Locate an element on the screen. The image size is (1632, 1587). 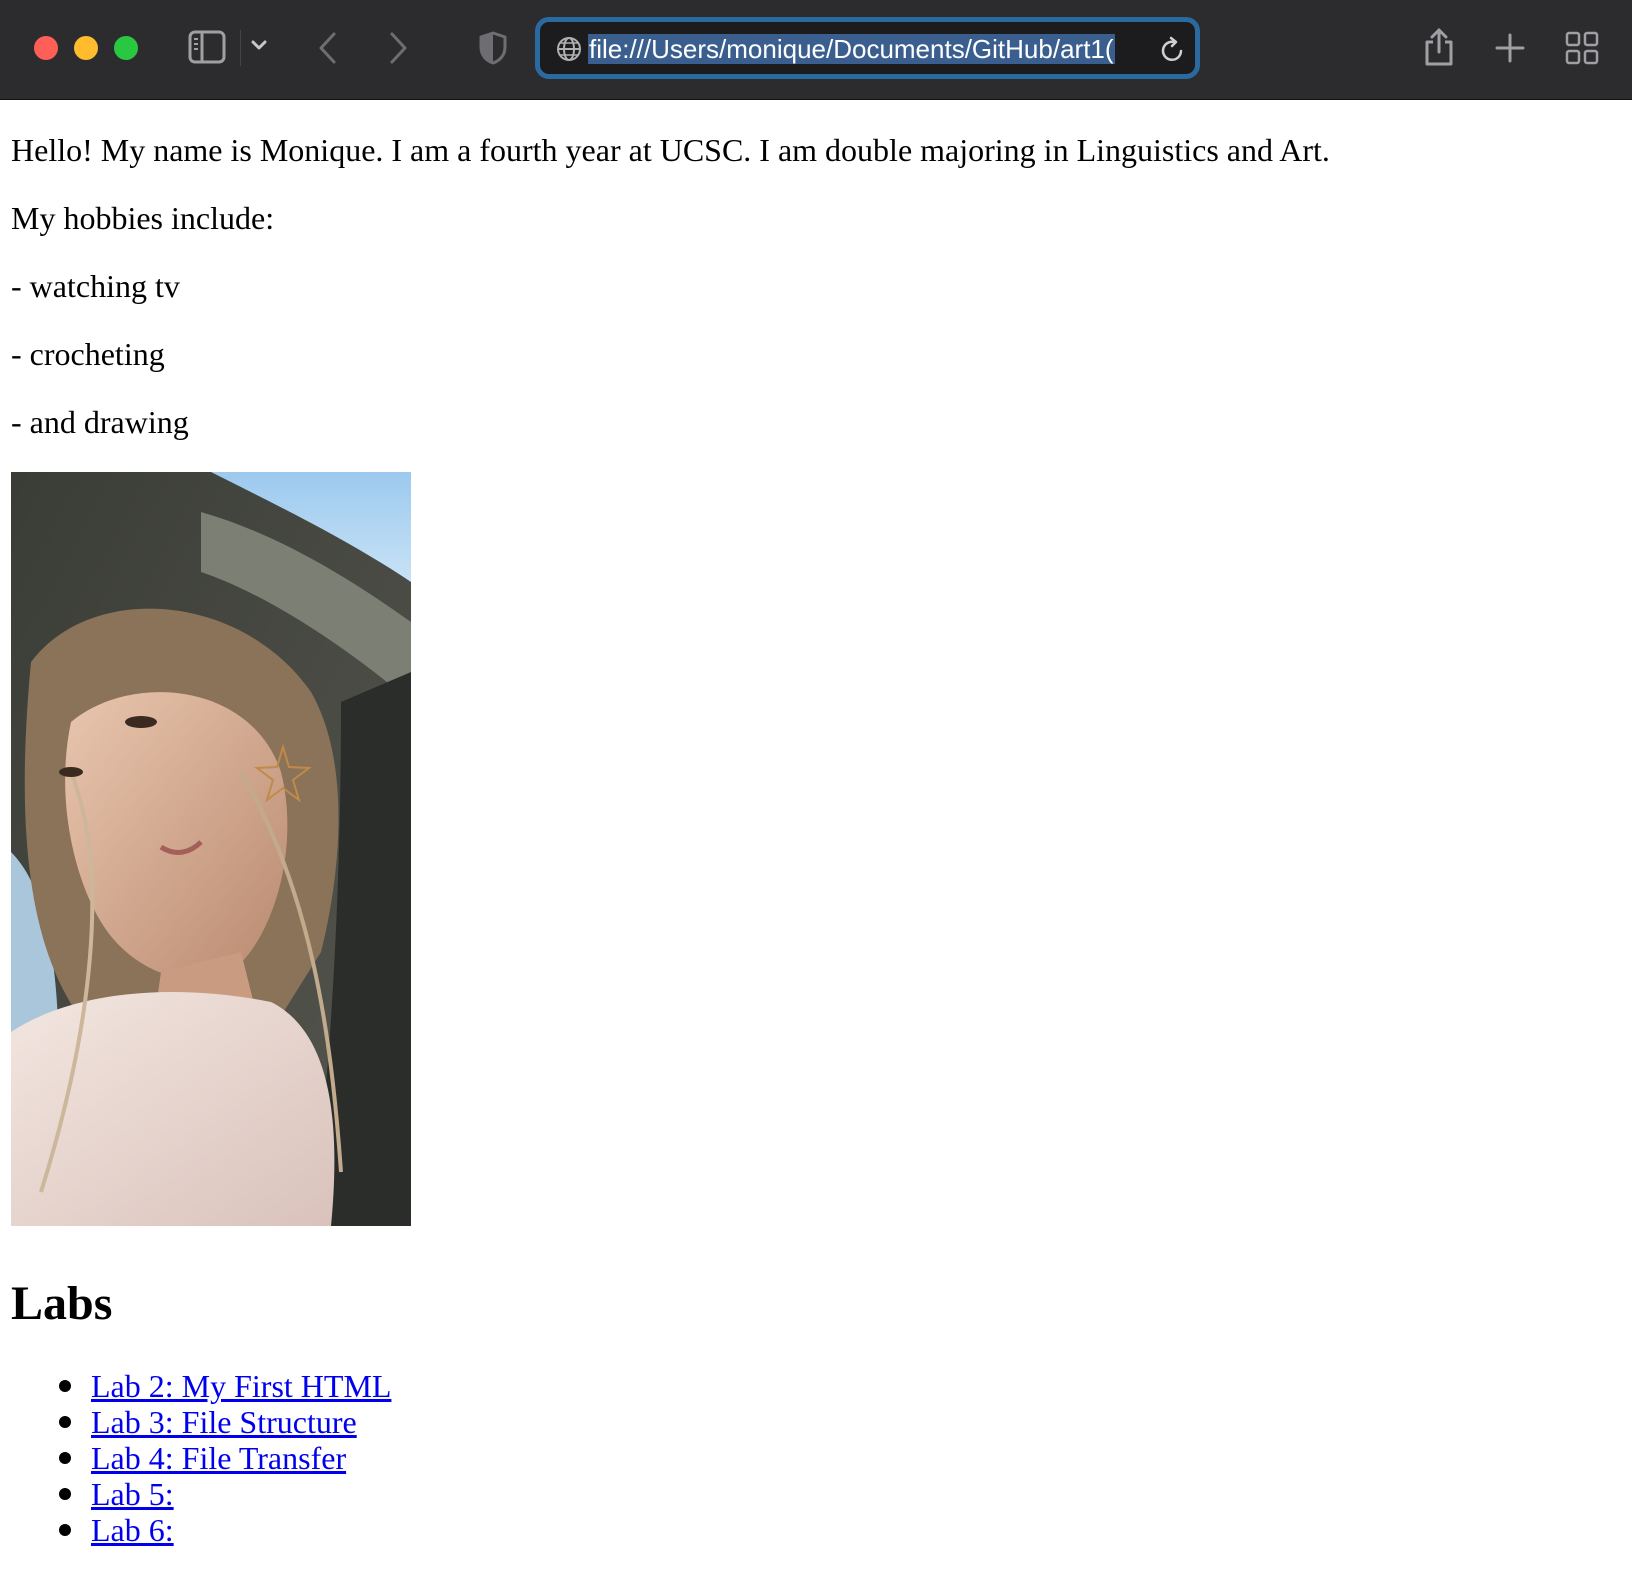
labs-heading: Labs is located at coordinates (62, 1303).